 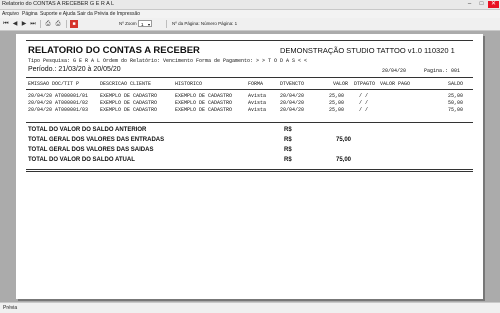 What do you see at coordinates (456, 96) in the screenshot?
I see `cell-saldo: 25,00` at bounding box center [456, 96].